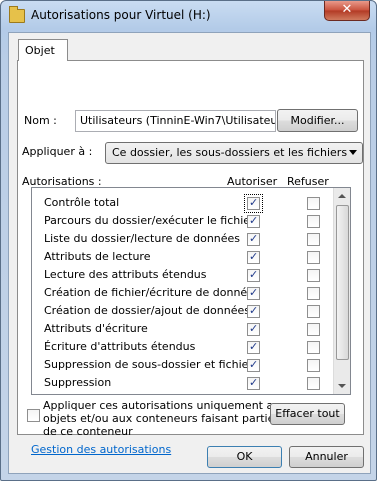 This screenshot has height=481, width=377. What do you see at coordinates (142, 238) in the screenshot?
I see `permission-name: Liste du dossier/lecture de données` at bounding box center [142, 238].